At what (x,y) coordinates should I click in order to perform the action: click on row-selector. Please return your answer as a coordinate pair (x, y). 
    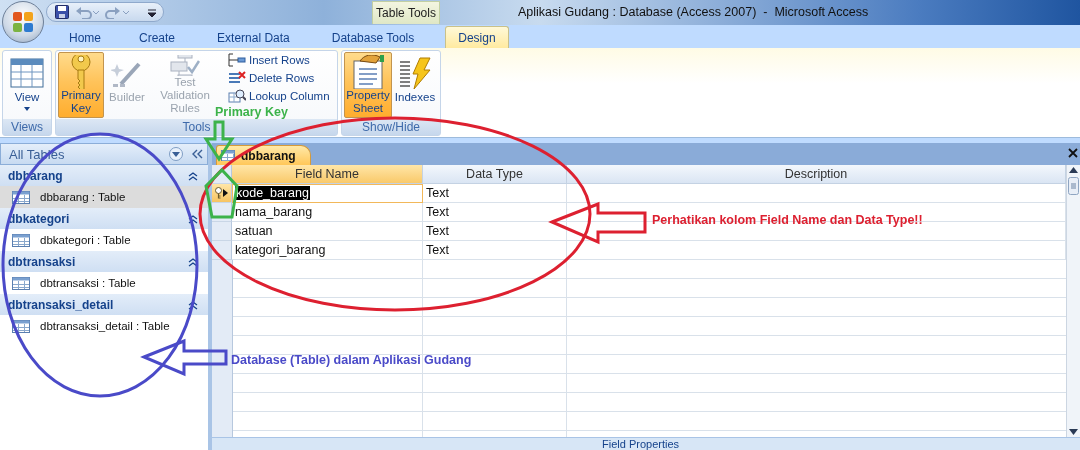
    Looking at the image, I should click on (222, 193).